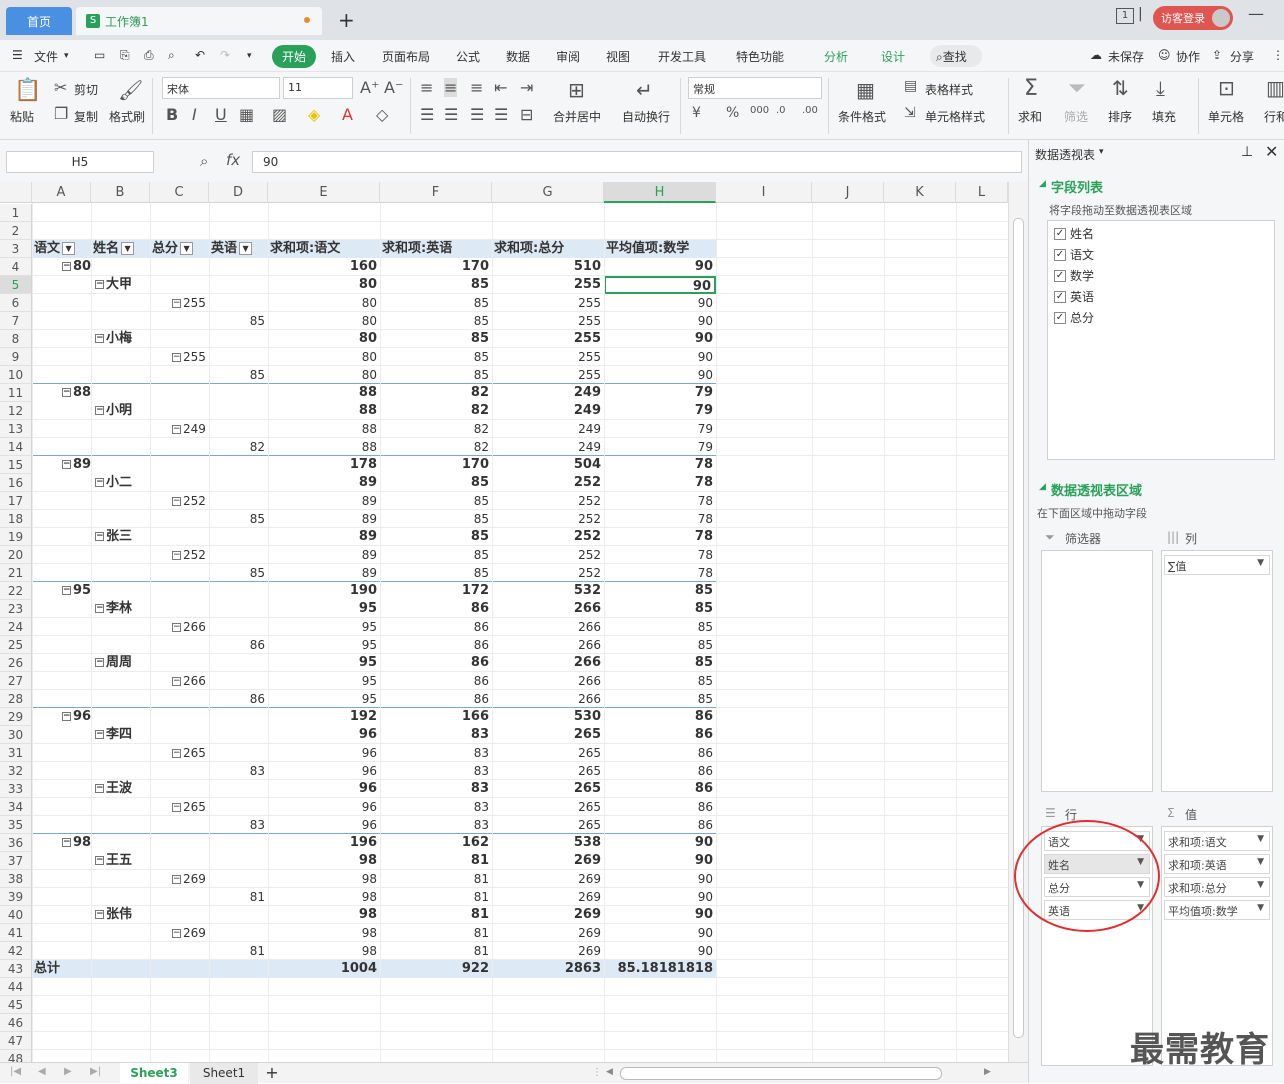 The width and height of the screenshot is (1284, 1084). I want to click on value-cell: 170, so click(436, 465).